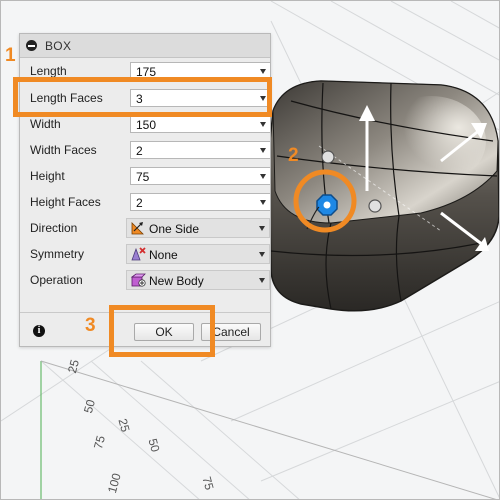 This screenshot has width=500, height=500. I want to click on new-body-icon, so click(138, 280).